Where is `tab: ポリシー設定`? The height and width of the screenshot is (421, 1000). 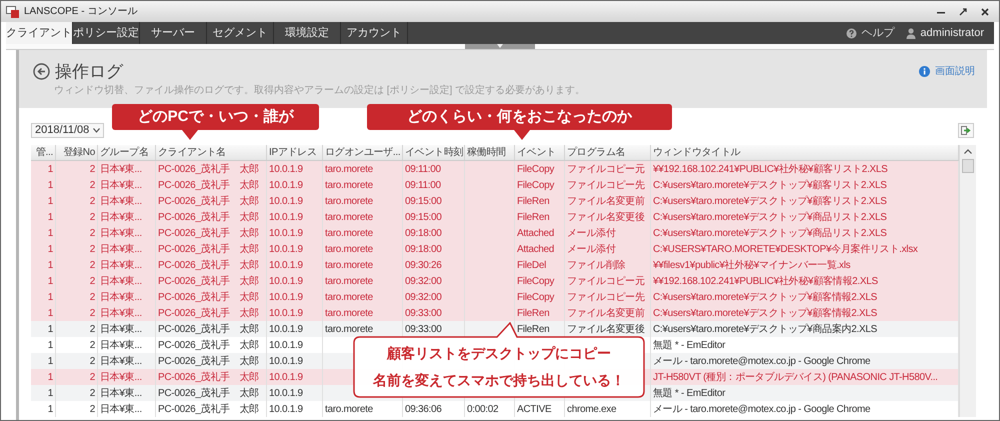 tab: ポリシー設定 is located at coordinates (106, 33).